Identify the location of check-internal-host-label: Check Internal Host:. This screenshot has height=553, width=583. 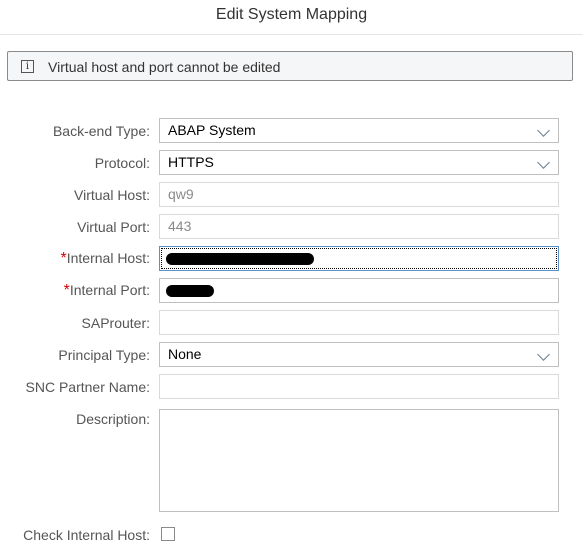
(86, 535).